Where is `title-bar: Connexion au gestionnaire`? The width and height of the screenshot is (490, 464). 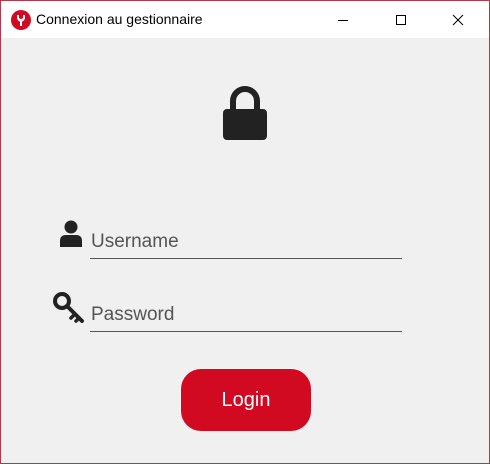
title-bar: Connexion au gestionnaire is located at coordinates (245, 19).